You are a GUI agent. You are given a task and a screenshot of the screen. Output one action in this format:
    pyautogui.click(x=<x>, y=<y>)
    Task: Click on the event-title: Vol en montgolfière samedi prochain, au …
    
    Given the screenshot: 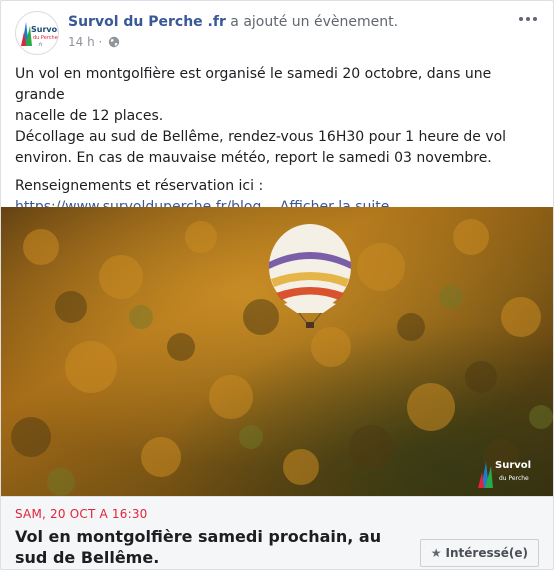 What is the action you would take?
    pyautogui.click(x=210, y=547)
    